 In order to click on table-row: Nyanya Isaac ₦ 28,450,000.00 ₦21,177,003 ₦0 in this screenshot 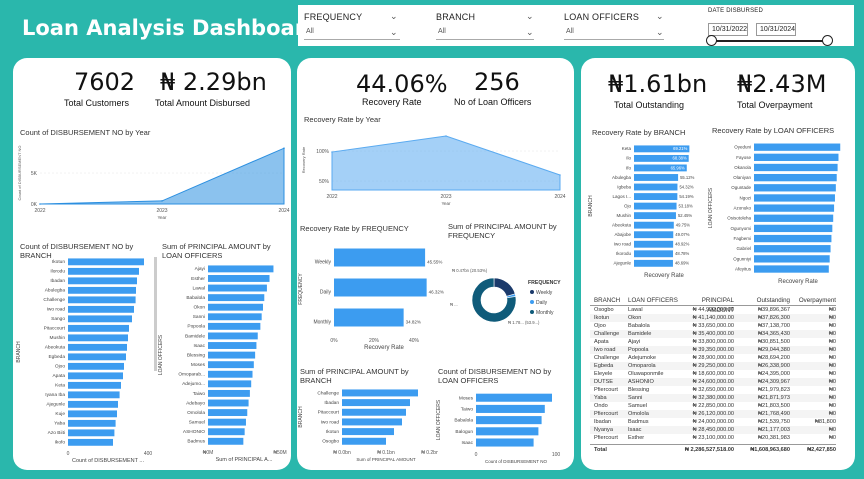, I will do `click(713, 430)`.